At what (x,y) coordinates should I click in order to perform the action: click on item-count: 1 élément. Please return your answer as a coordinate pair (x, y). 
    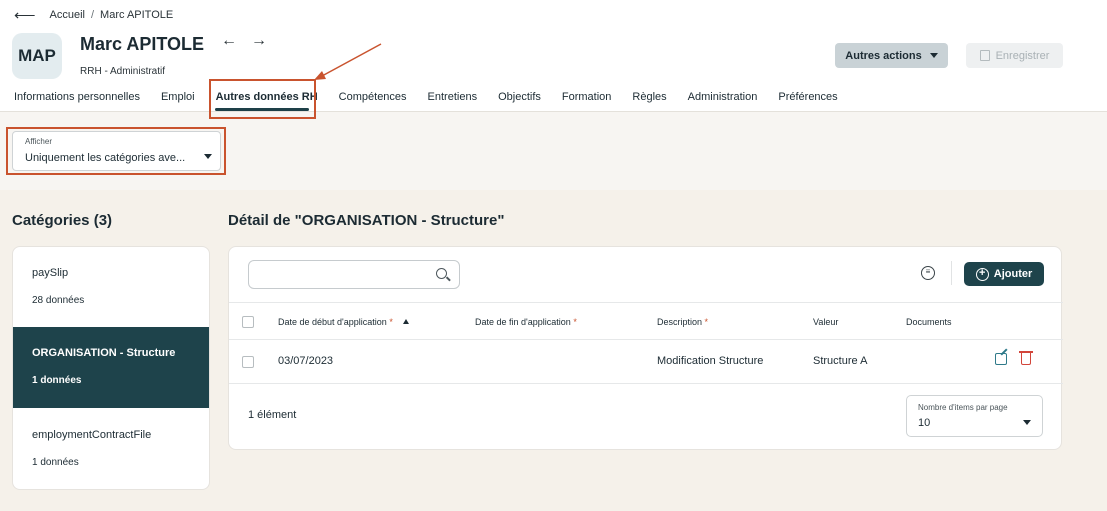
    Looking at the image, I should click on (272, 415).